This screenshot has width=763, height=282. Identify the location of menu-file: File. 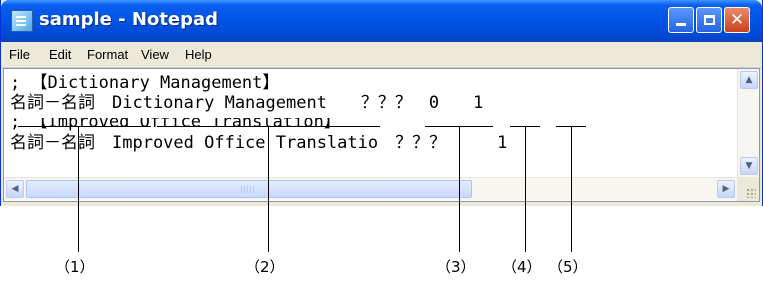
(19, 54).